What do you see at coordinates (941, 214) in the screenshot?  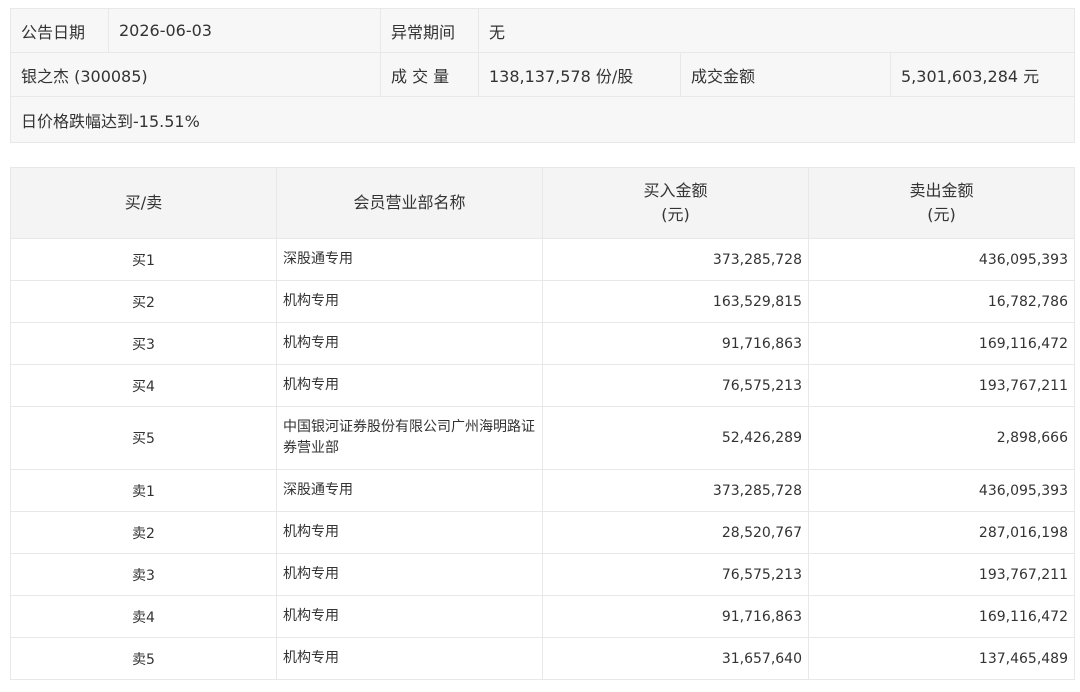 I see `header-sell-amount-unit: (元)` at bounding box center [941, 214].